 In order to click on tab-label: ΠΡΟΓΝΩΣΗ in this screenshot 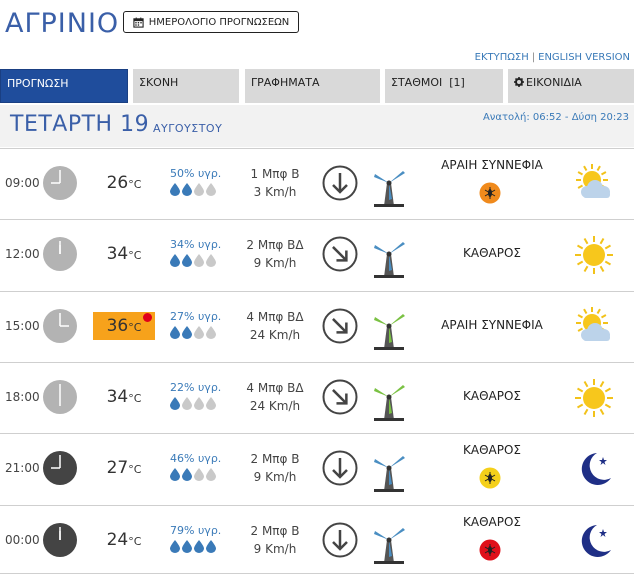, I will do `click(38, 83)`.